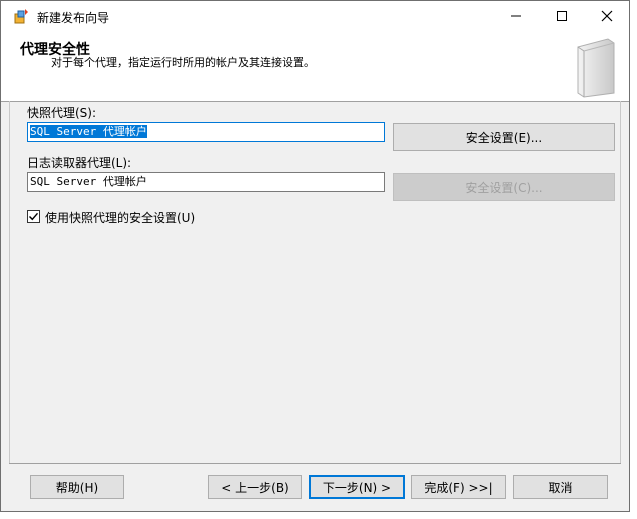 Image resolution: width=637 pixels, height=519 pixels. I want to click on title-bar: 新建发布向导, so click(315, 16).